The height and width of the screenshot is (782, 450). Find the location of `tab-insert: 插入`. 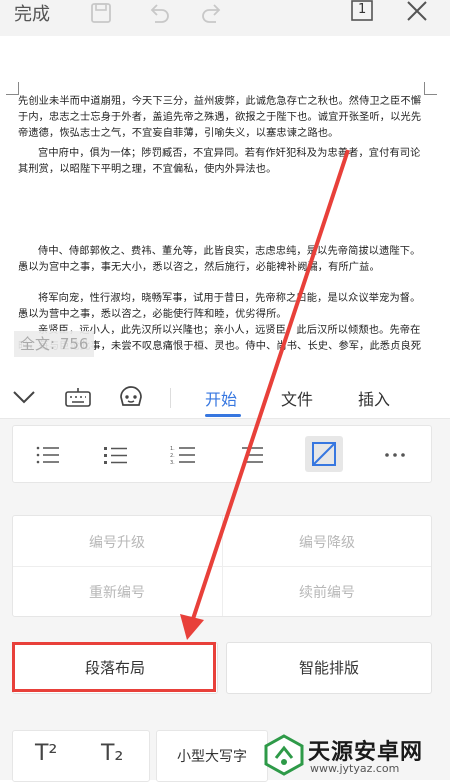

tab-insert: 插入 is located at coordinates (374, 398).